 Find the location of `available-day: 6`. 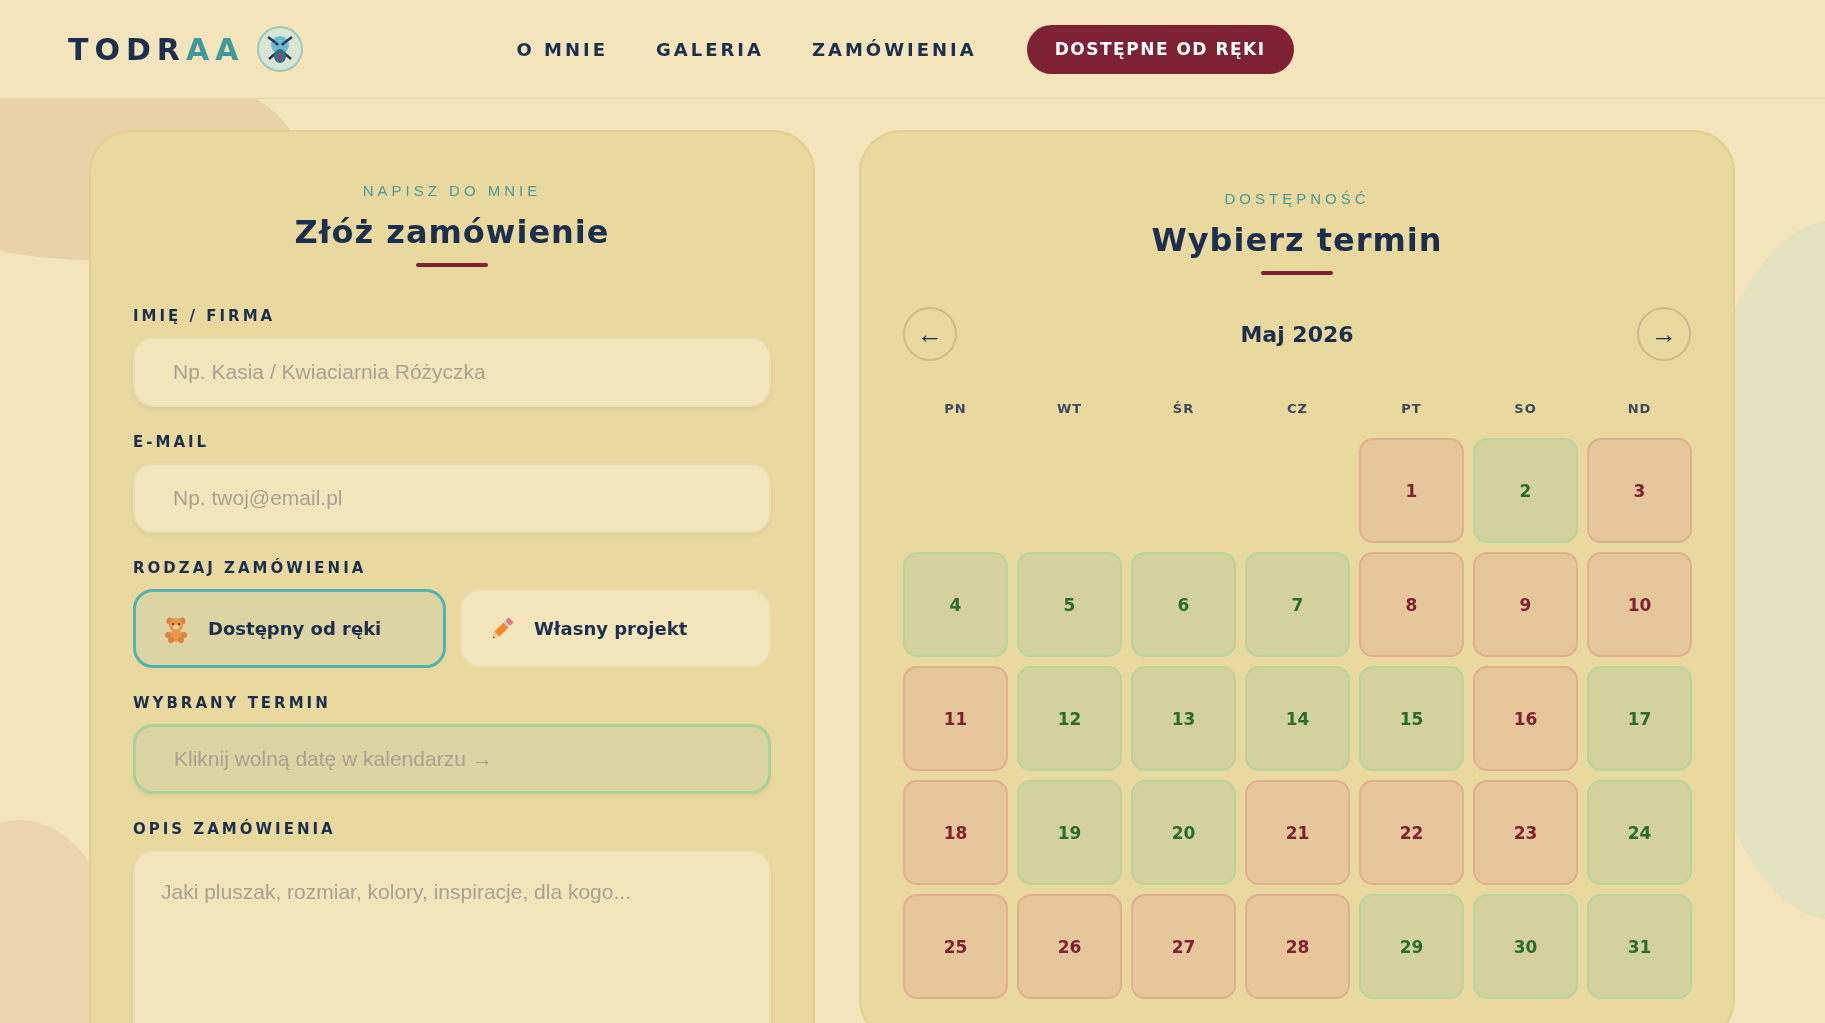

available-day: 6 is located at coordinates (1183, 604).